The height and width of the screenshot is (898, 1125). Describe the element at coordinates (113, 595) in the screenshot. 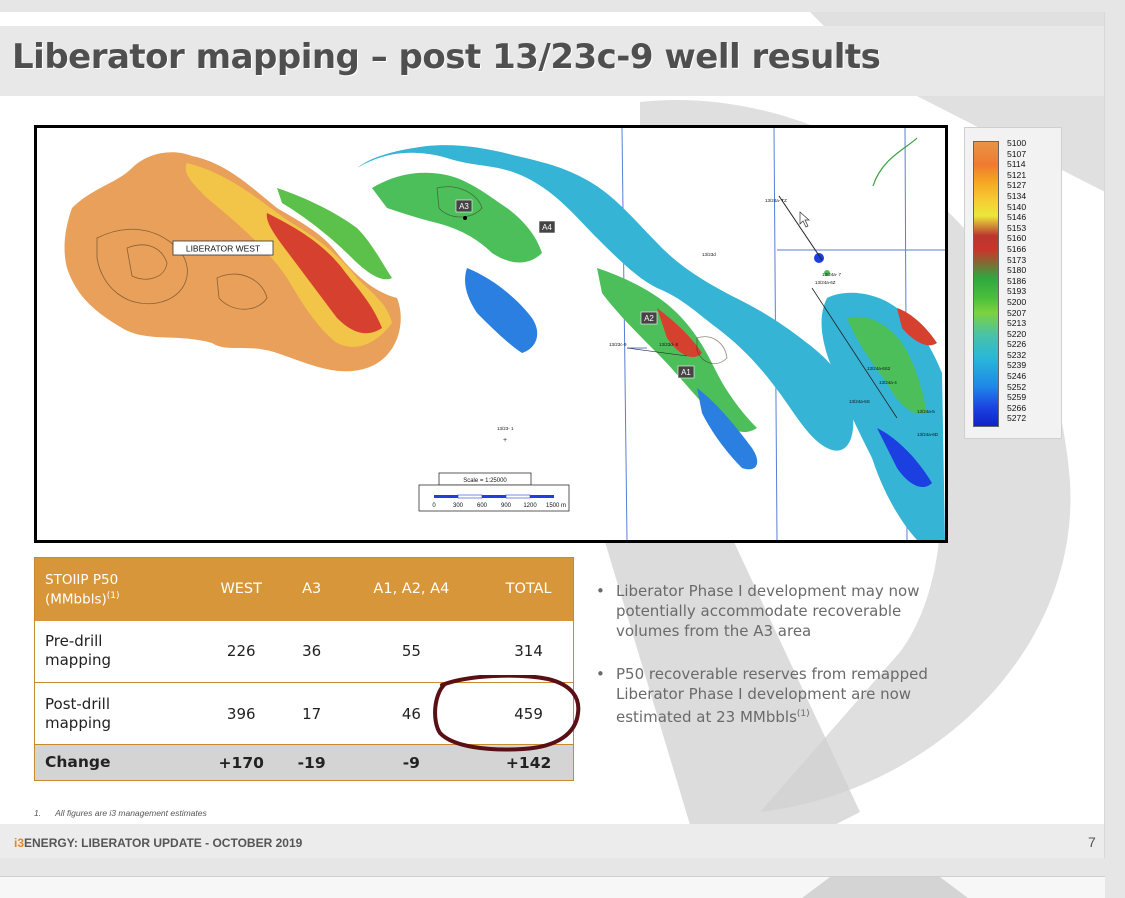

I see `header-metric-sup: (1)` at that location.